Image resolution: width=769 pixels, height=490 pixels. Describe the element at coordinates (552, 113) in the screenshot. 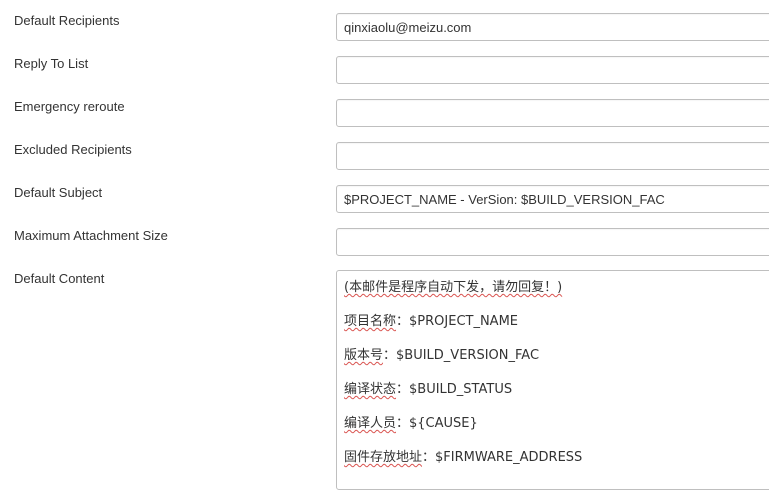

I see `emergency-reroute-input` at that location.